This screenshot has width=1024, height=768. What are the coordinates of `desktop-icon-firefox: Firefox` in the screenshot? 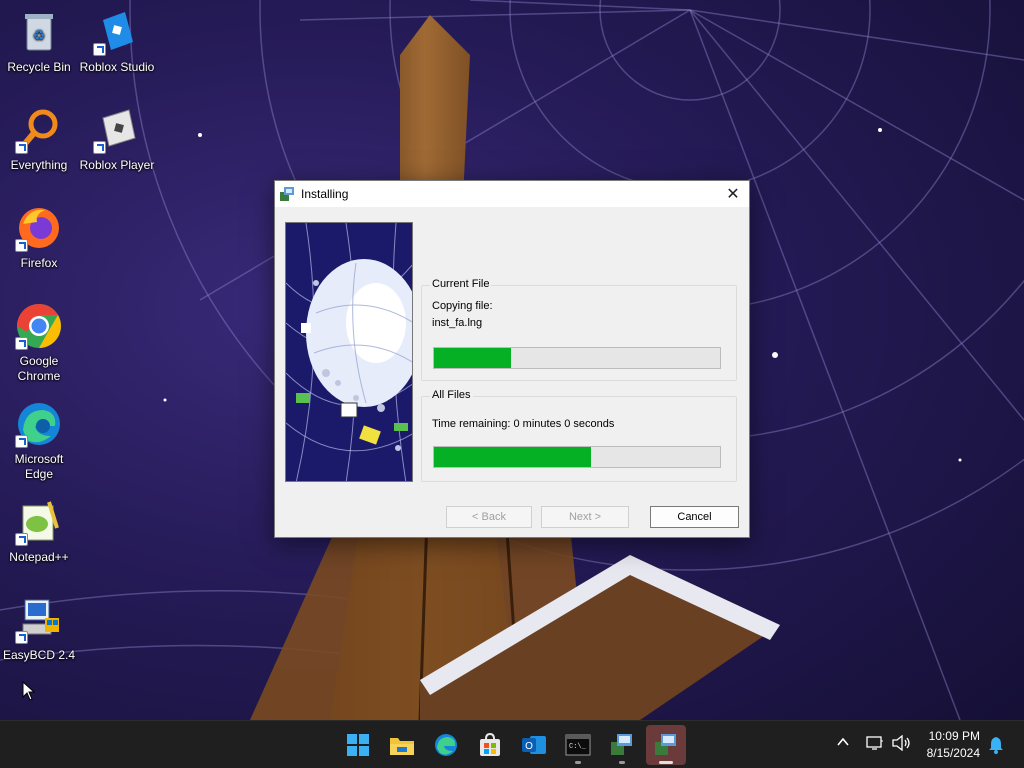 It's located at (39, 237).